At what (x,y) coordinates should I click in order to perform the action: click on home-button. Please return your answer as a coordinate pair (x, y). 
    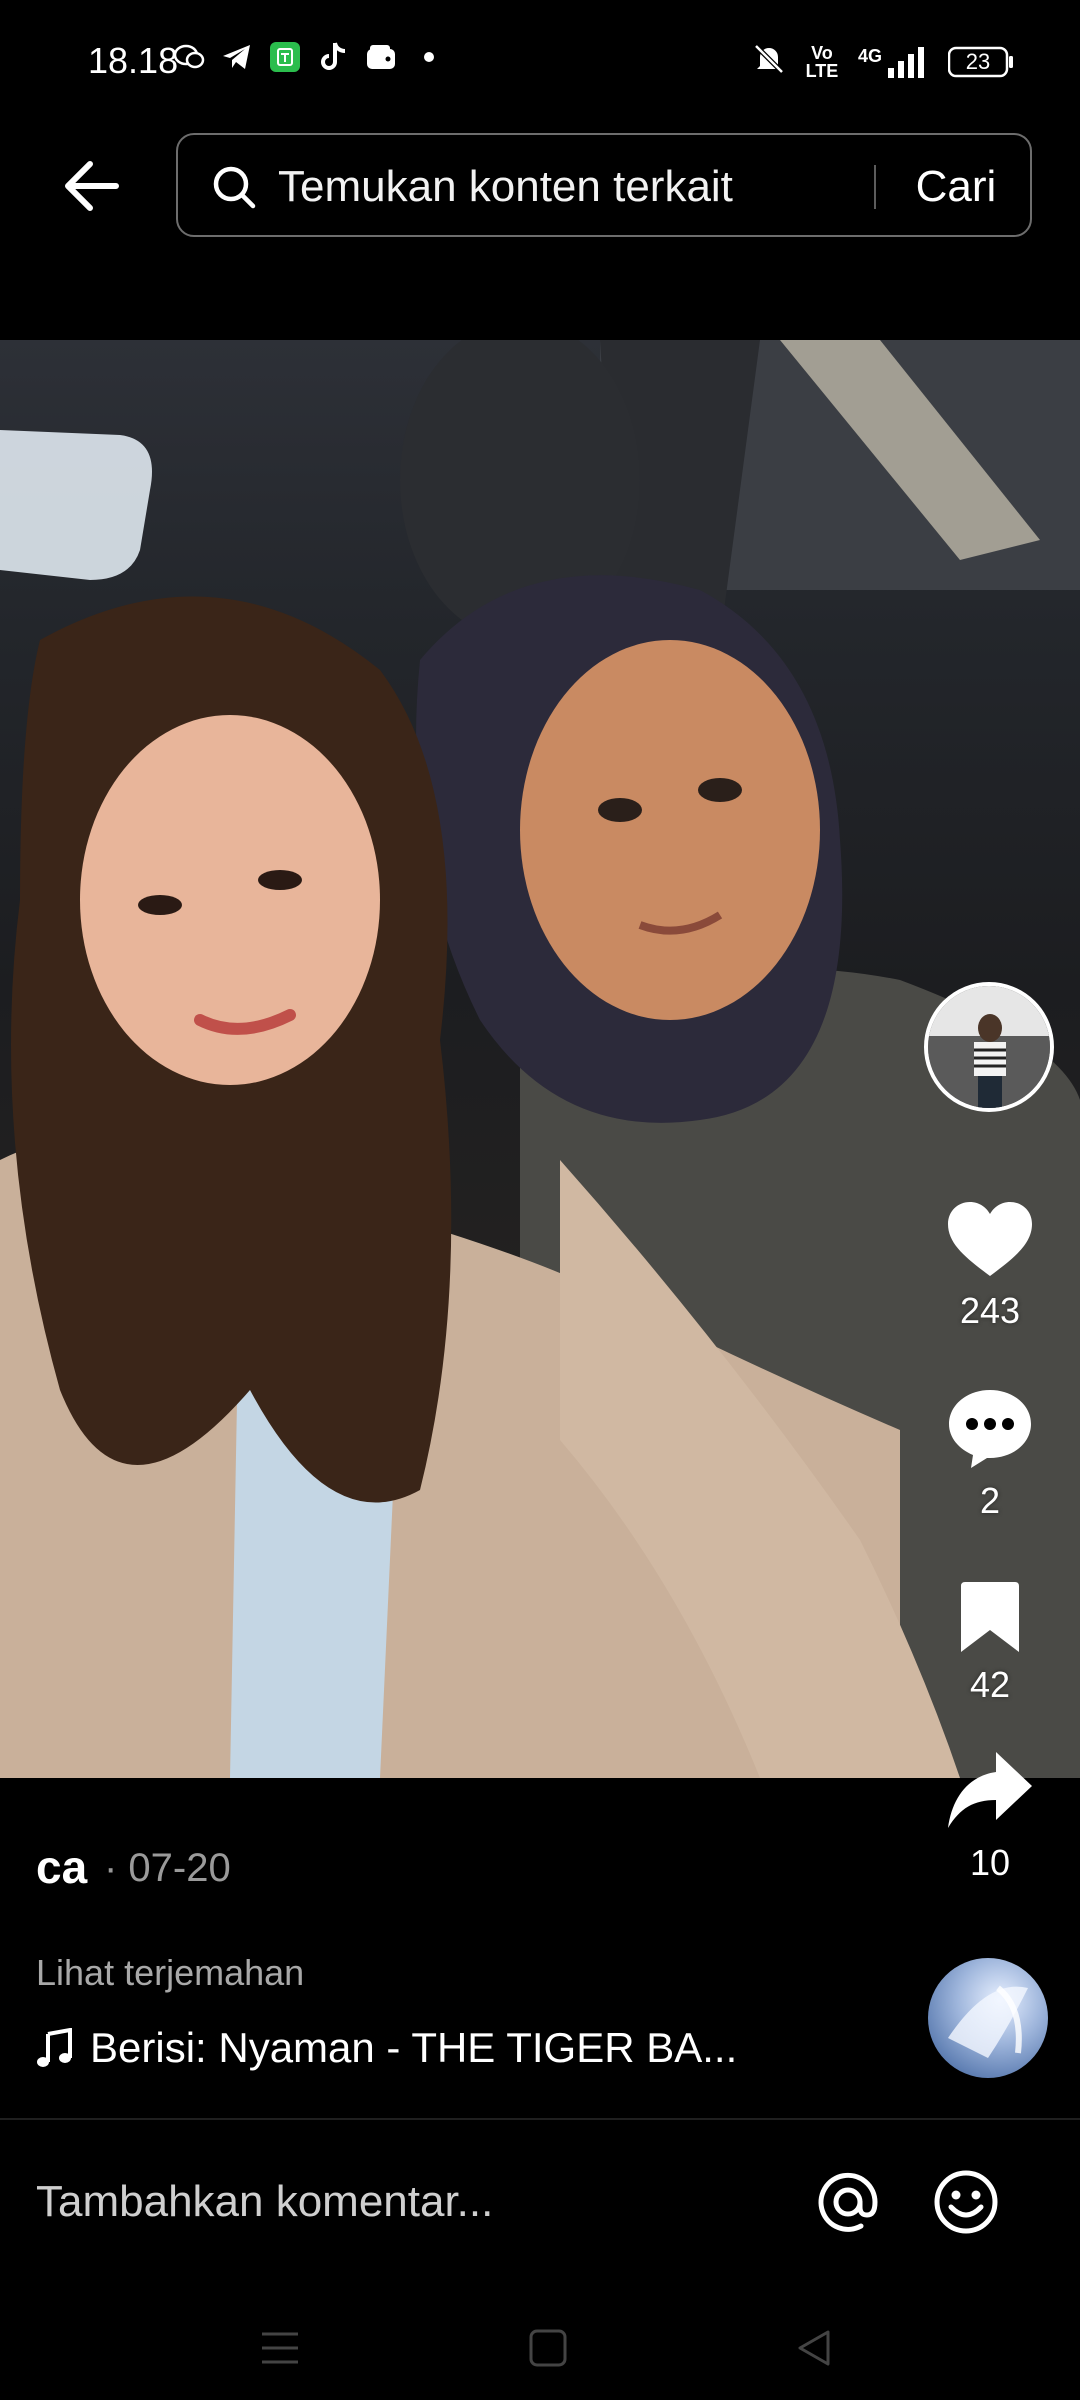
    Looking at the image, I should click on (548, 2348).